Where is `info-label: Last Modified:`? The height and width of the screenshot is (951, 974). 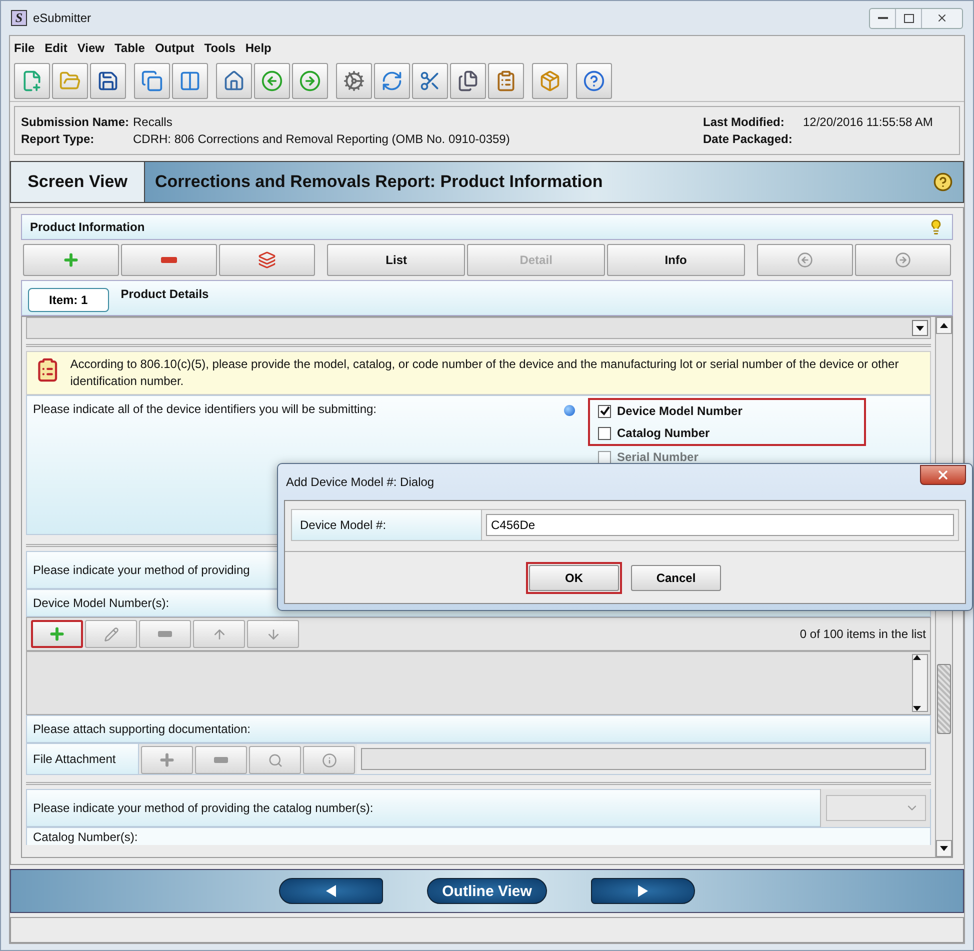
info-label: Last Modified: is located at coordinates (744, 122).